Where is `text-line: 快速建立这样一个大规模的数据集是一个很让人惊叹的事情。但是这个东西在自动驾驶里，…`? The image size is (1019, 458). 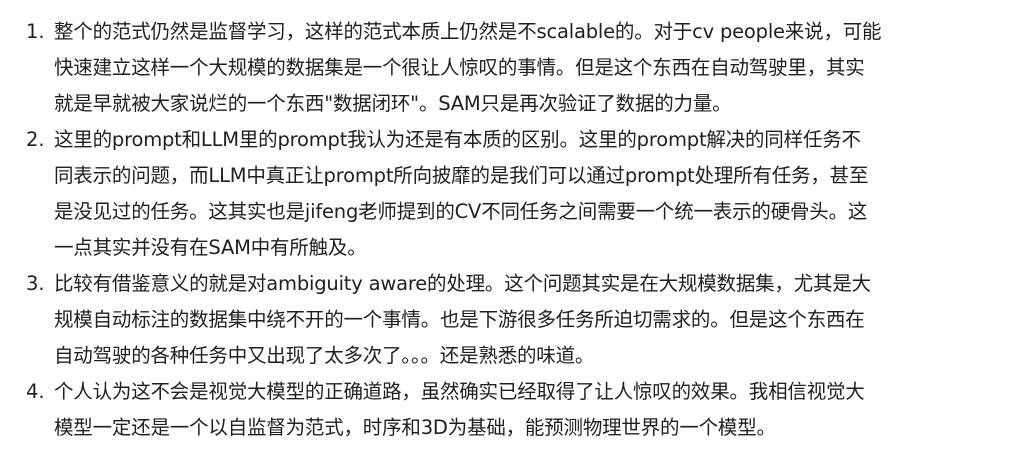
text-line: 快速建立这样一个大规模的数据集是一个很让人惊叹的事情。但是这个东西在自动驾驶里，… is located at coordinates (459, 67).